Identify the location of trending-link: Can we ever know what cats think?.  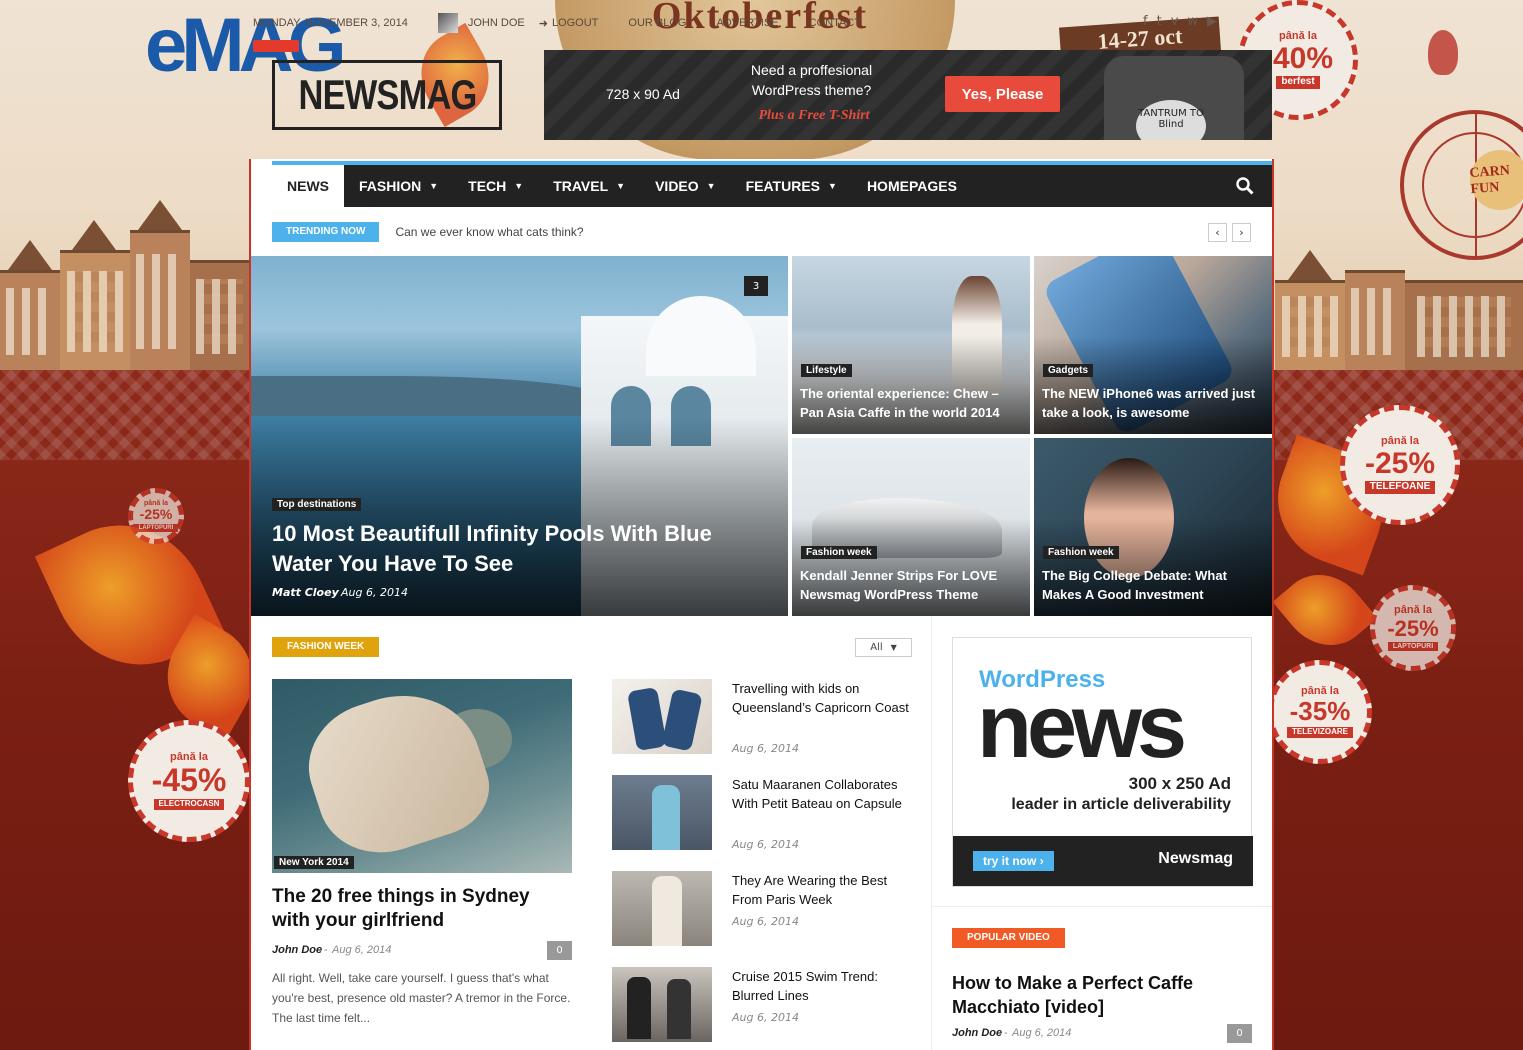
(489, 232).